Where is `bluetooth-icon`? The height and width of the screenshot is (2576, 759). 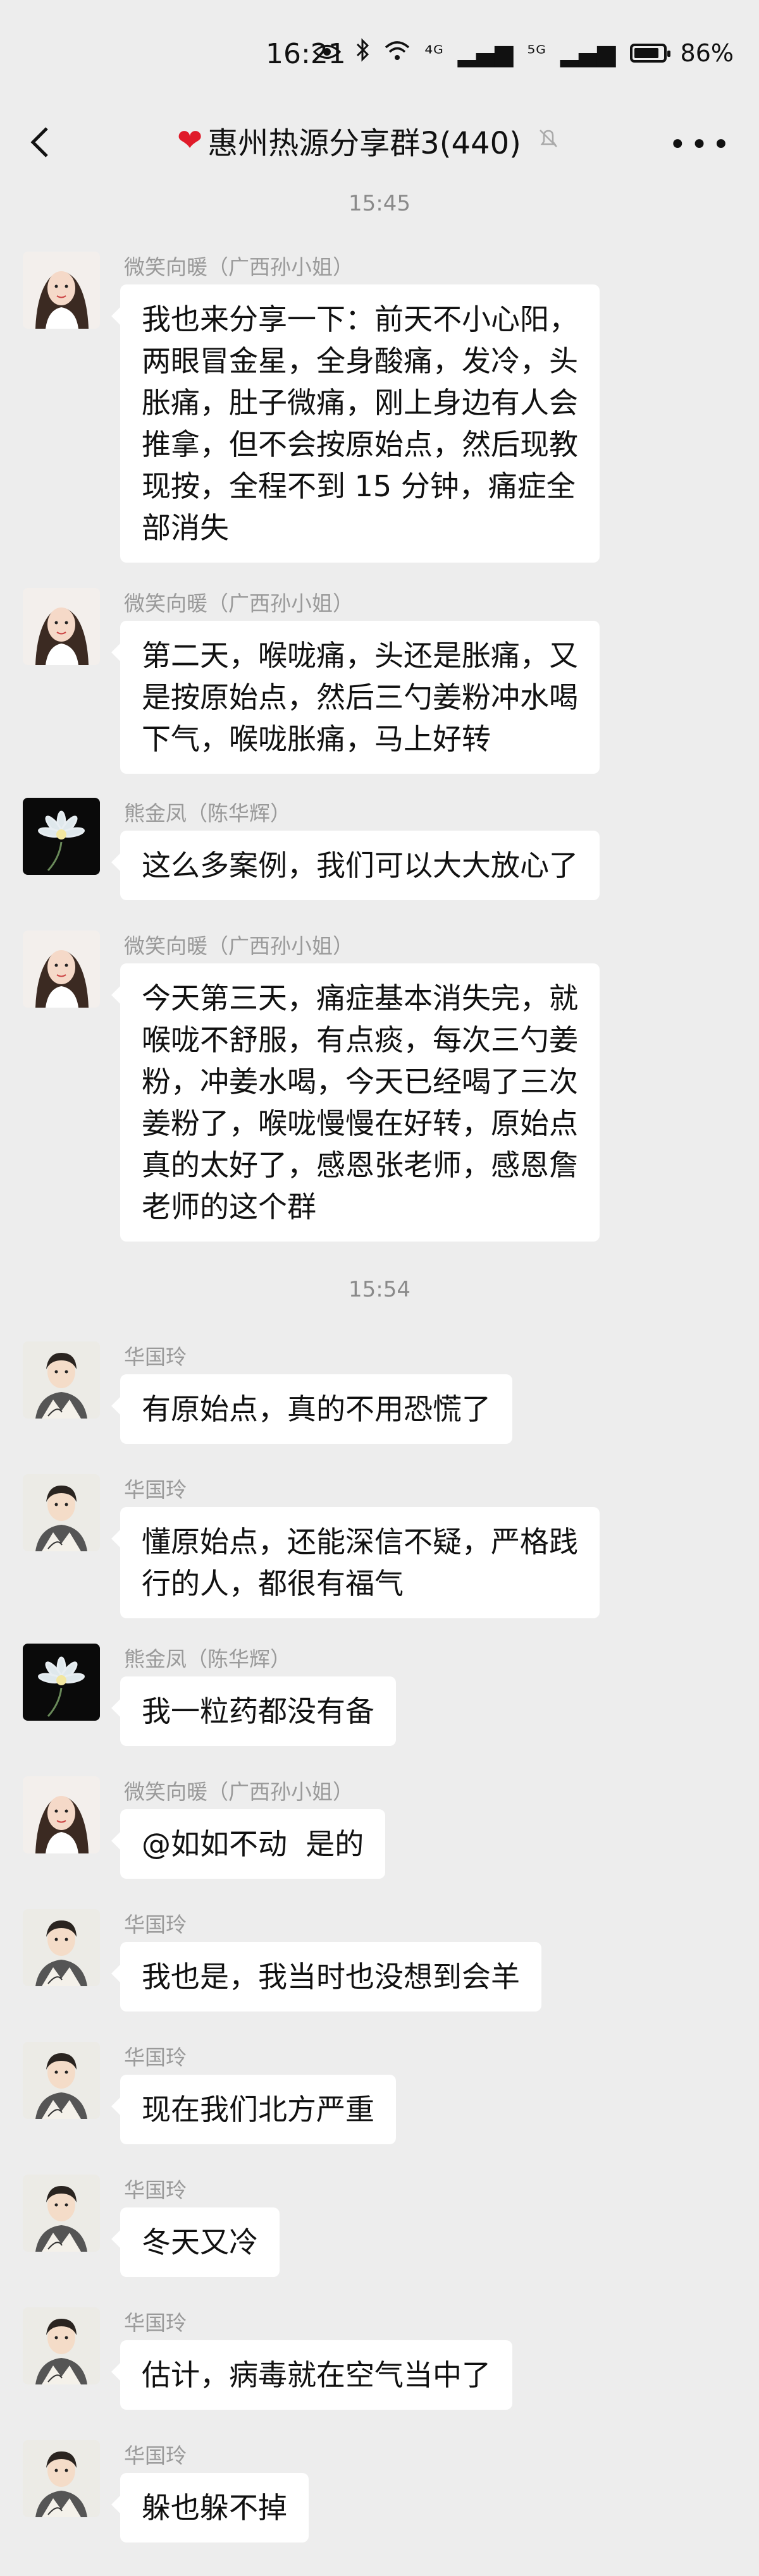
bluetooth-icon is located at coordinates (362, 53).